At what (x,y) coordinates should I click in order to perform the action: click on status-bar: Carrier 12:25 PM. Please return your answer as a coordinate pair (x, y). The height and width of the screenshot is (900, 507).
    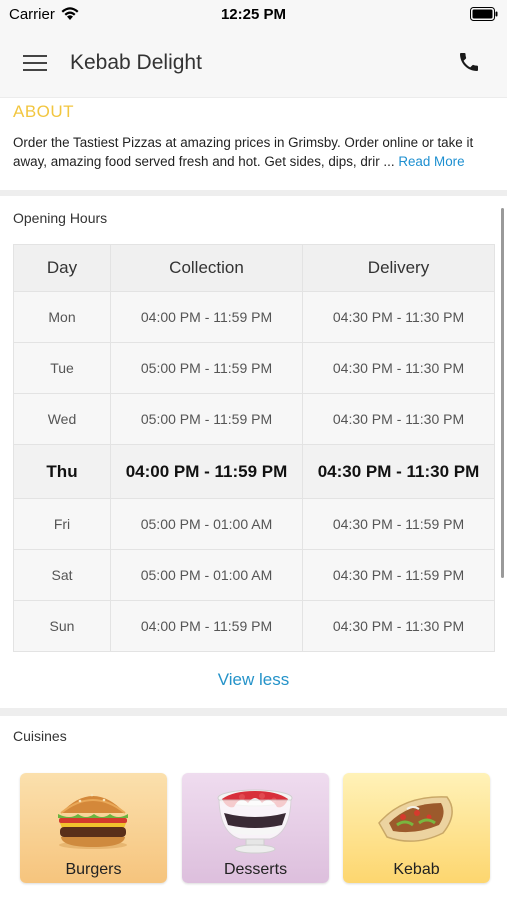
    Looking at the image, I should click on (253, 15).